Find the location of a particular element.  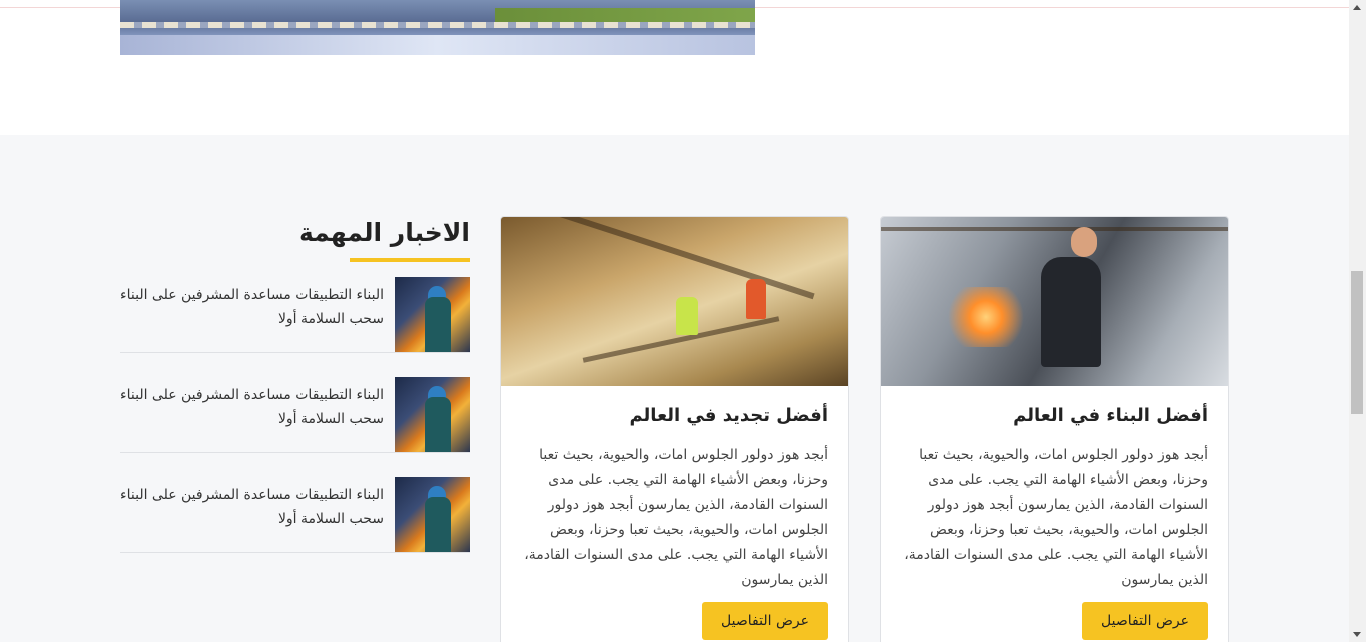

news-heading-underline is located at coordinates (410, 260).